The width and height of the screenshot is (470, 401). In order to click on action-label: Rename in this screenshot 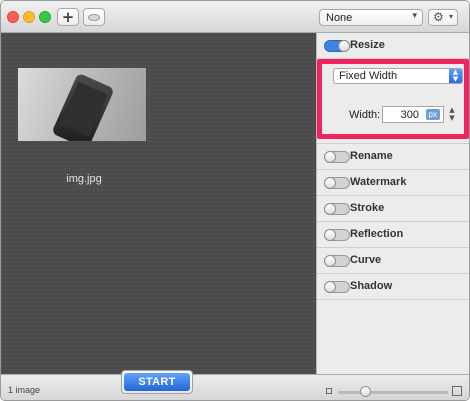, I will do `click(371, 156)`.